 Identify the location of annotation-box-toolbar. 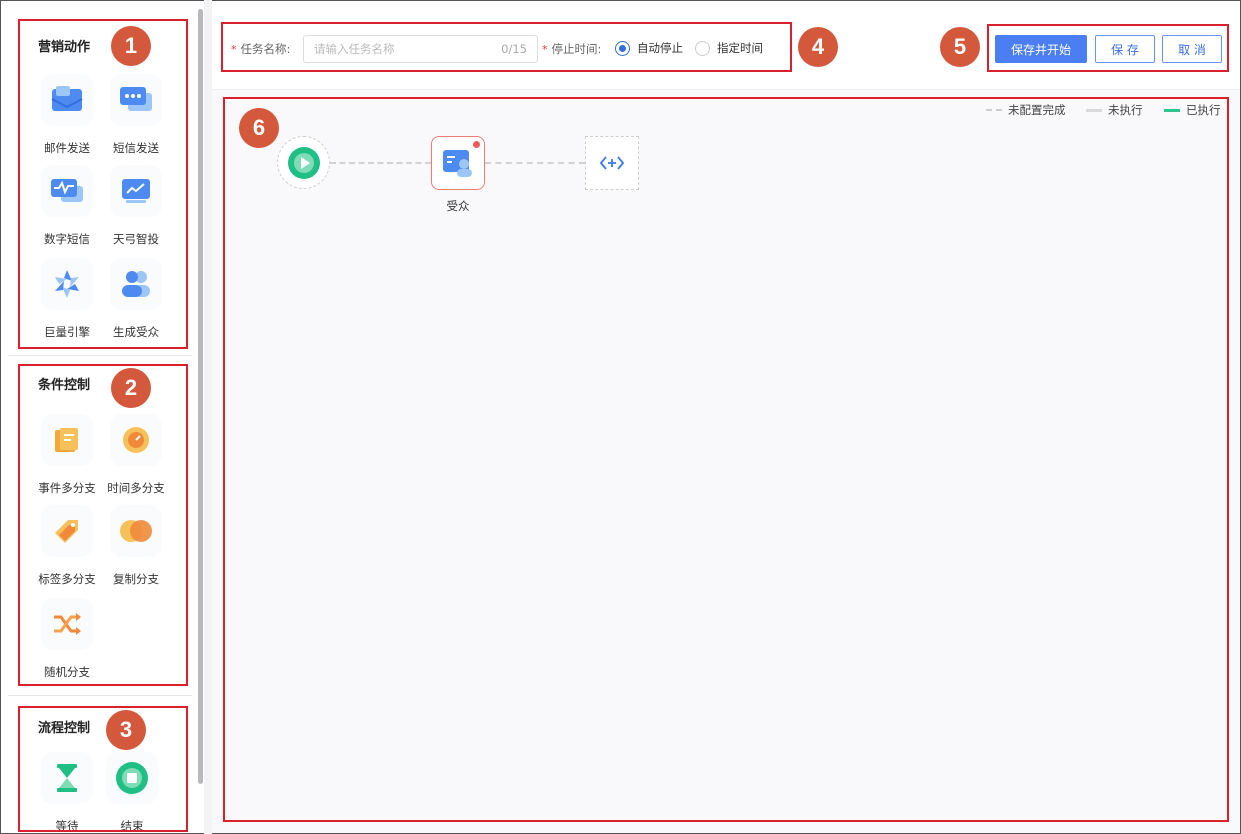
(506, 47).